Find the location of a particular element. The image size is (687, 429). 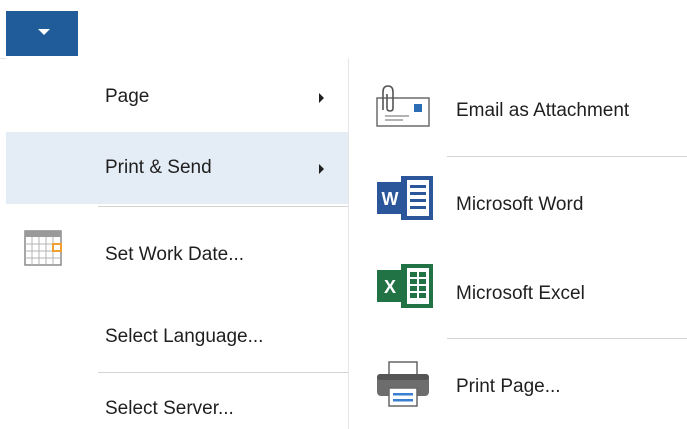

word-icon: W is located at coordinates (405, 198).